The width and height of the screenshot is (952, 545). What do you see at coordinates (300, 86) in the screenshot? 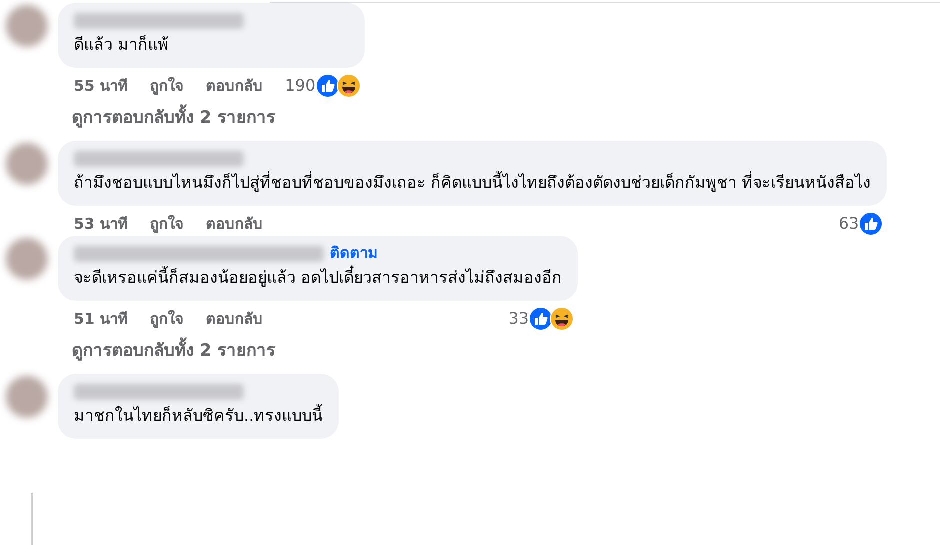
I see `reaction-count: 190` at bounding box center [300, 86].